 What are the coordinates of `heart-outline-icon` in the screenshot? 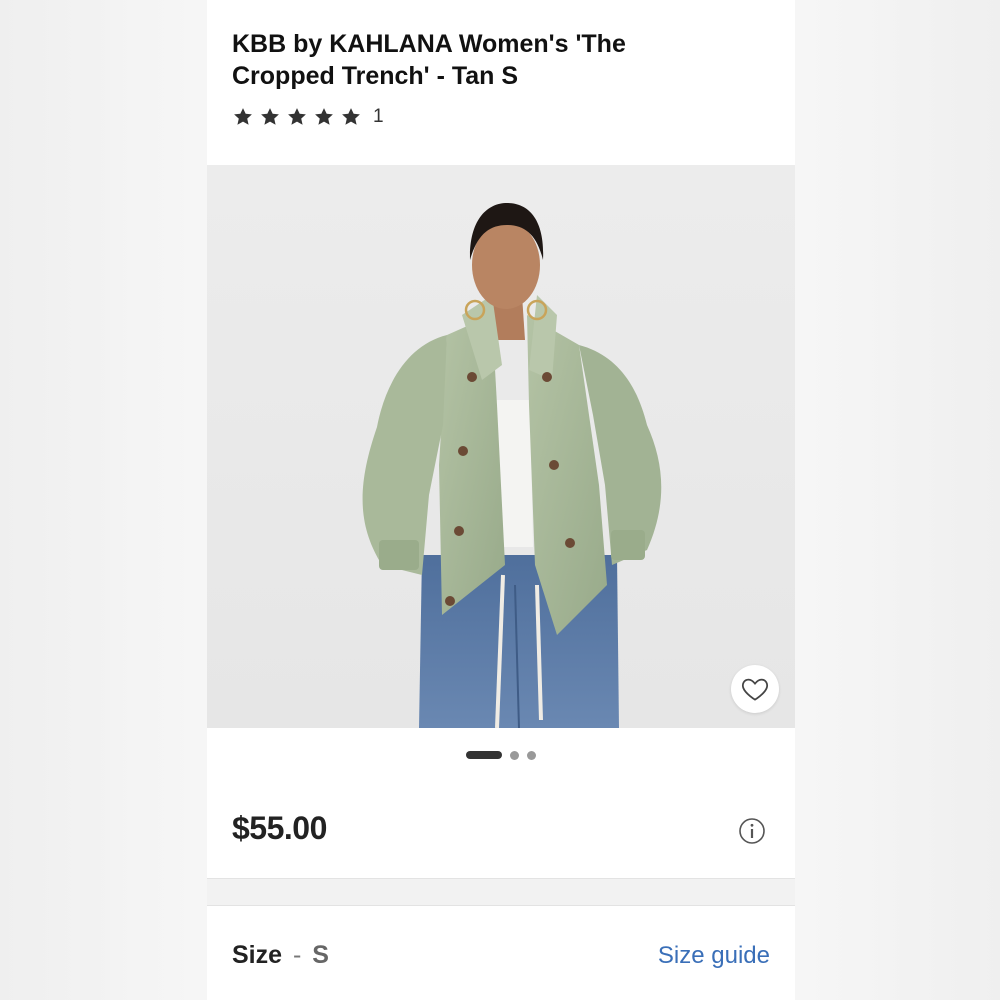 It's located at (755, 689).